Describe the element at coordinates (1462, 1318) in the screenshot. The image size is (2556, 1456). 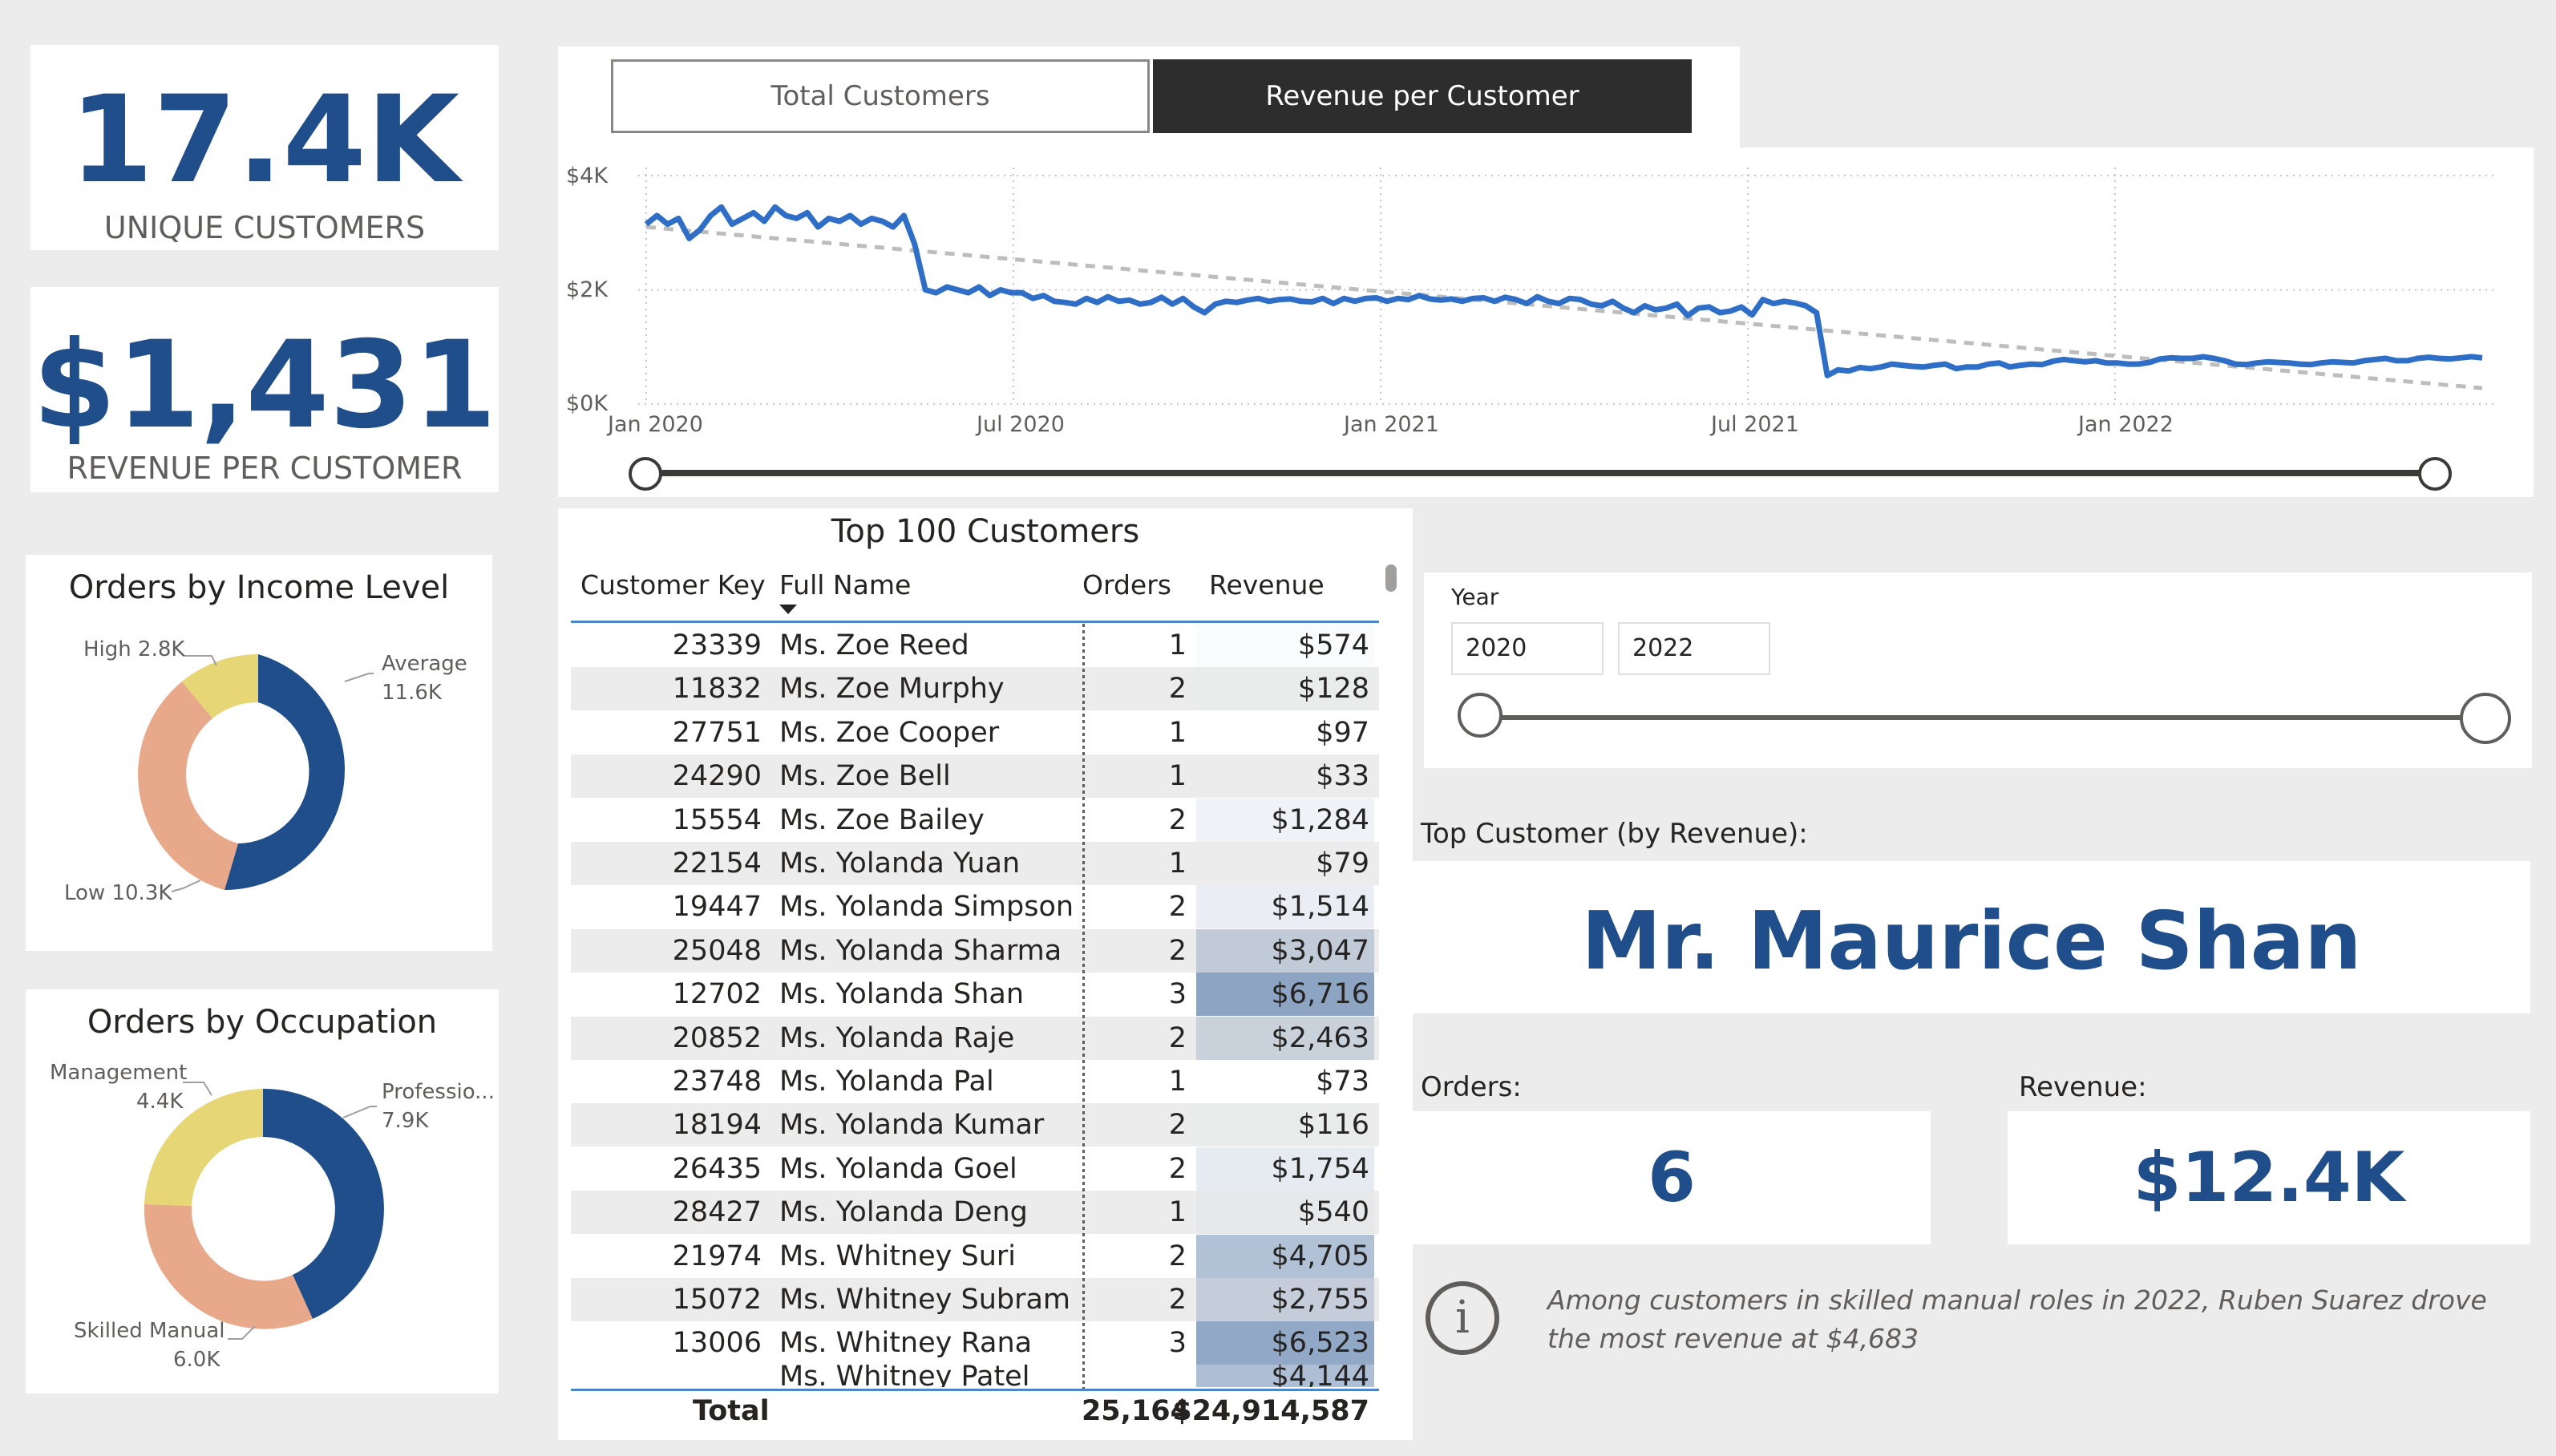
I see `info-icon: i` at that location.